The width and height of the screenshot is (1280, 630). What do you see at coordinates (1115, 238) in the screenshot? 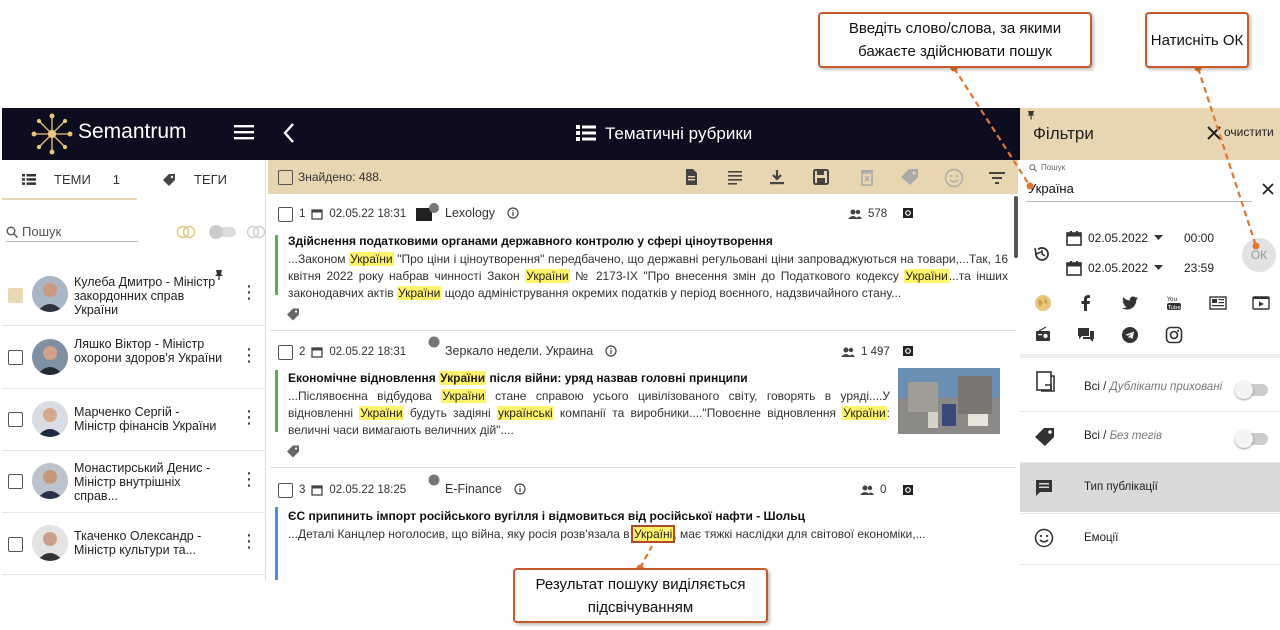
I see `date-from-picker: 02.05.2022` at bounding box center [1115, 238].